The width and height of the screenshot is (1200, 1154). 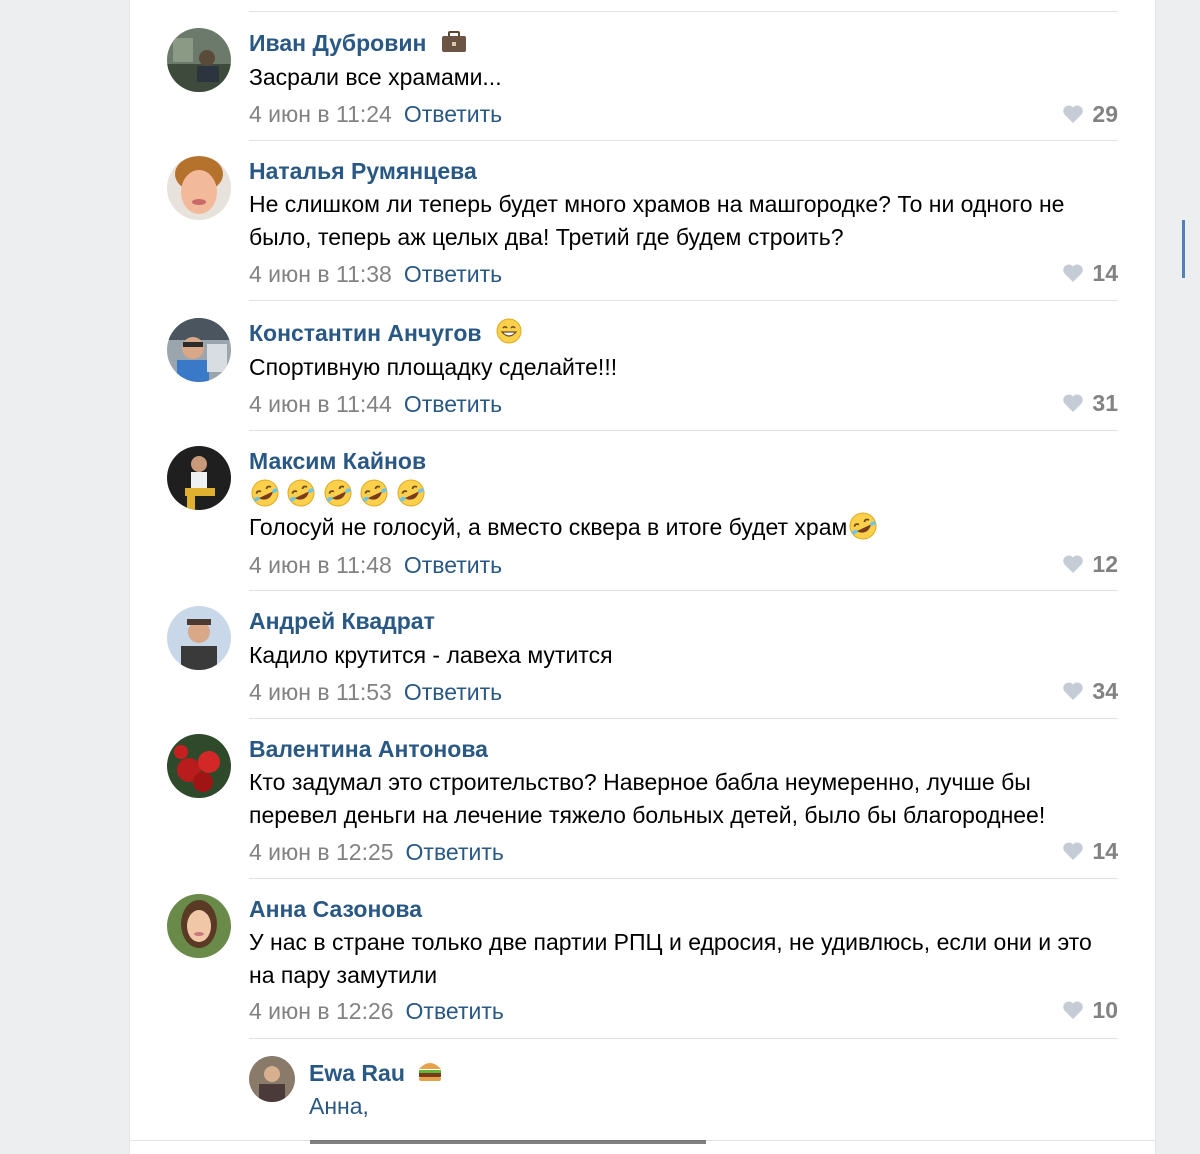 I want to click on like-count: 12, so click(x=1105, y=564).